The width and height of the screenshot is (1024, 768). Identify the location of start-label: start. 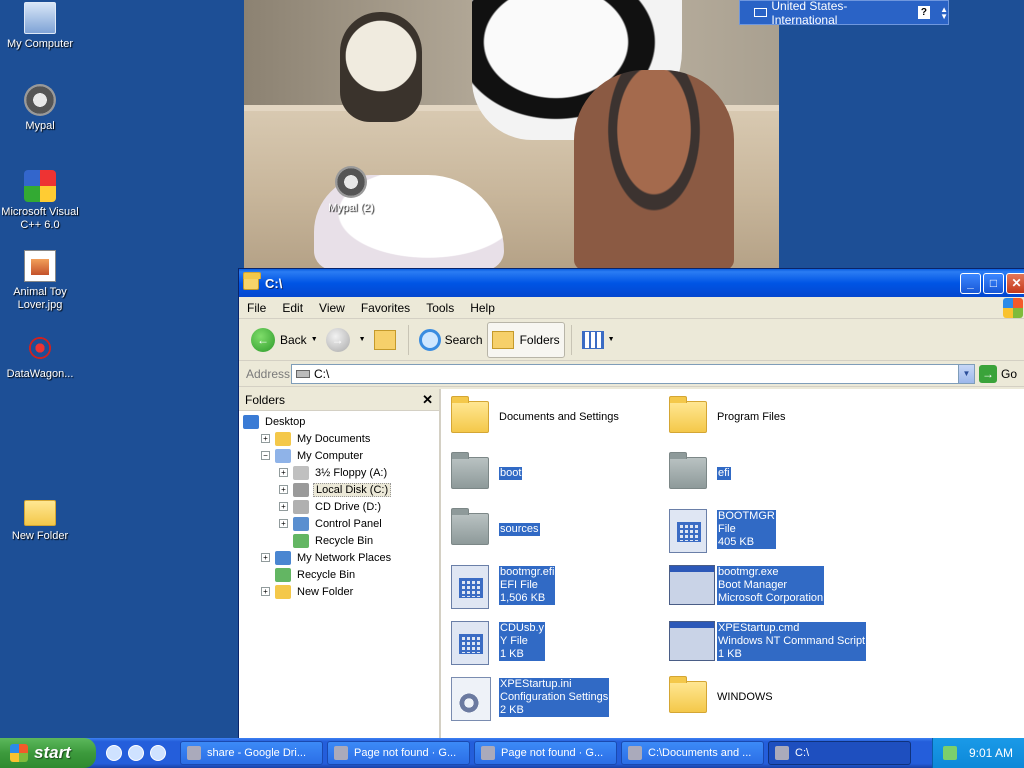
(52, 752).